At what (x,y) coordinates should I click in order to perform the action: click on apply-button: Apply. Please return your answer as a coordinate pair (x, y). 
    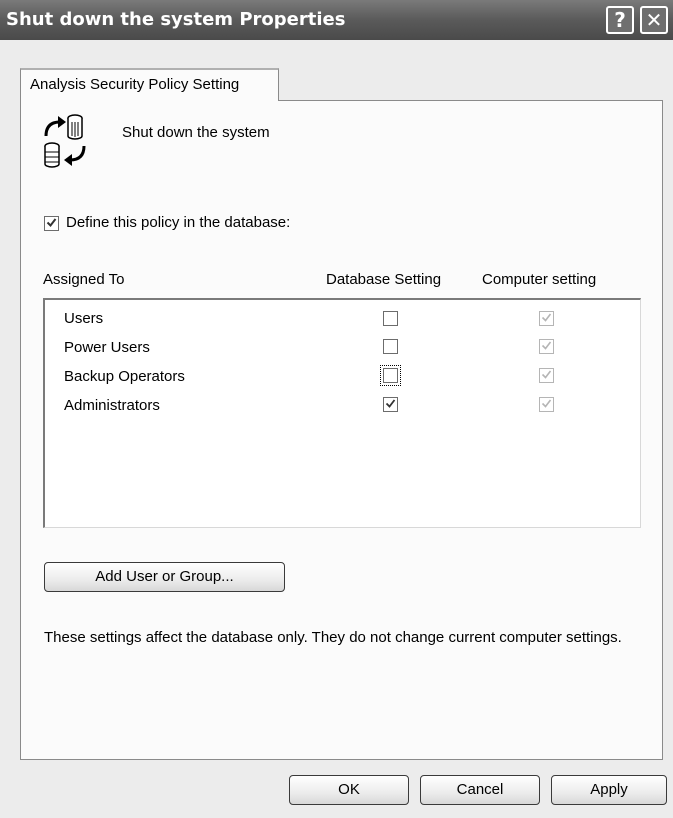
    Looking at the image, I should click on (609, 790).